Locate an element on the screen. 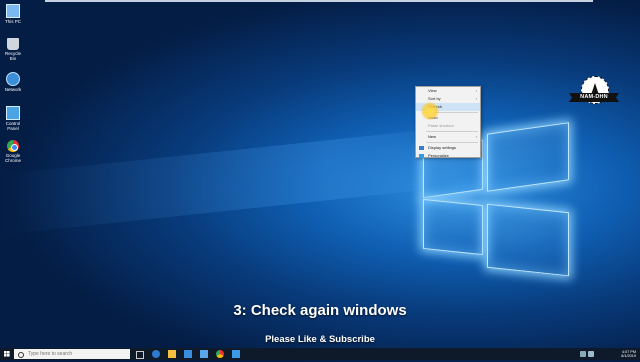 This screenshot has height=362, width=640. task-view-icon is located at coordinates (140, 355).